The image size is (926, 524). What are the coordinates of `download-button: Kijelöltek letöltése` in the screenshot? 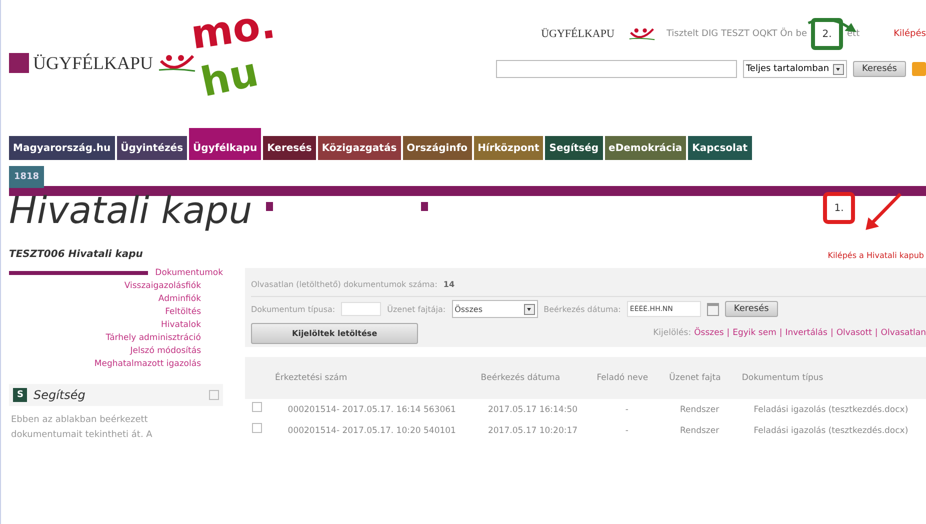 It's located at (334, 333).